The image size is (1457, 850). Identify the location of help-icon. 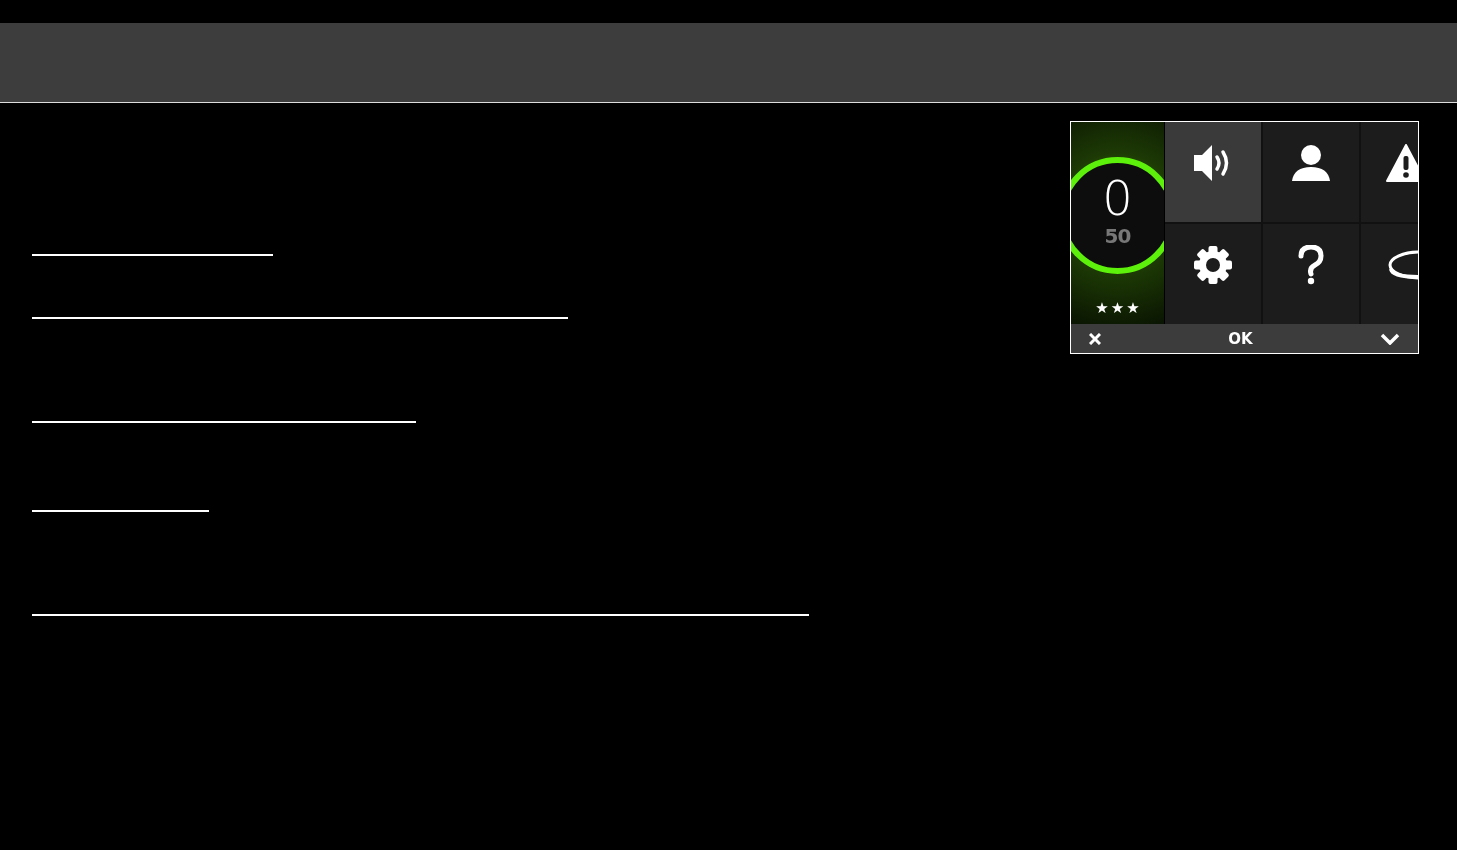
(1311, 265).